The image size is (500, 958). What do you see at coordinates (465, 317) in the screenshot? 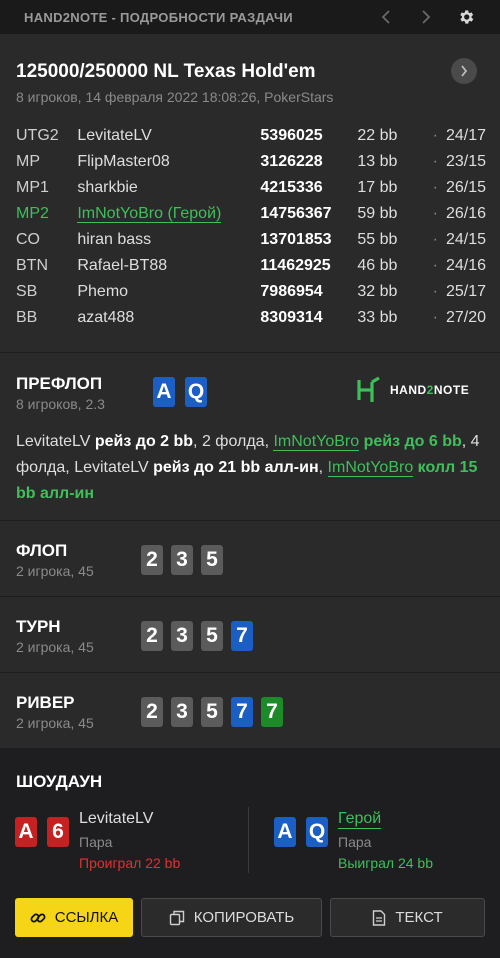
I see `hud-value: 27/20` at bounding box center [465, 317].